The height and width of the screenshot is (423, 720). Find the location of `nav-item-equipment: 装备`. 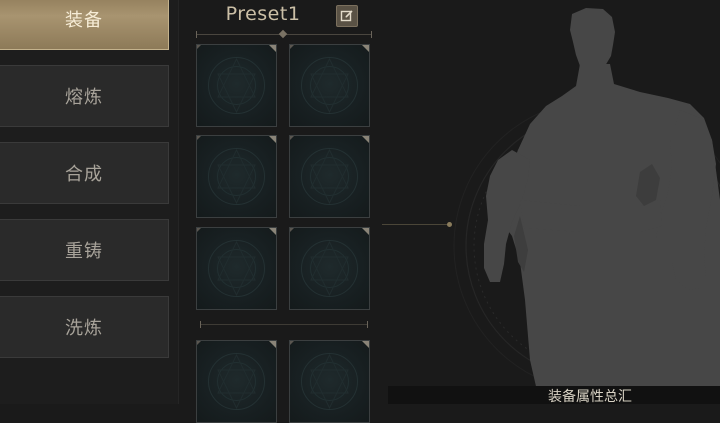

nav-item-equipment: 装备 is located at coordinates (84, 25).